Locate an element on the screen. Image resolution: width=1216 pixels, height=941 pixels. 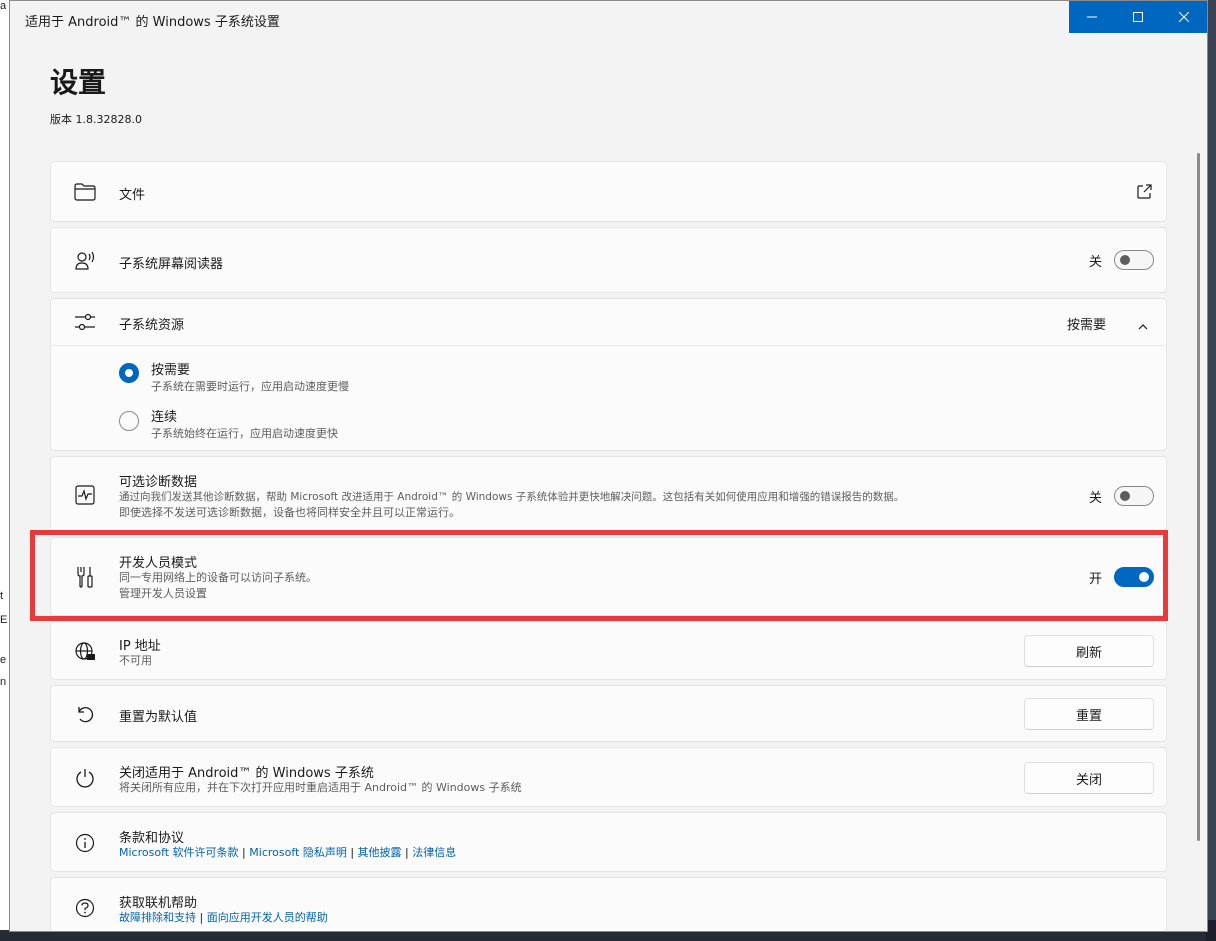
background-text: t is located at coordinates (2, 596).